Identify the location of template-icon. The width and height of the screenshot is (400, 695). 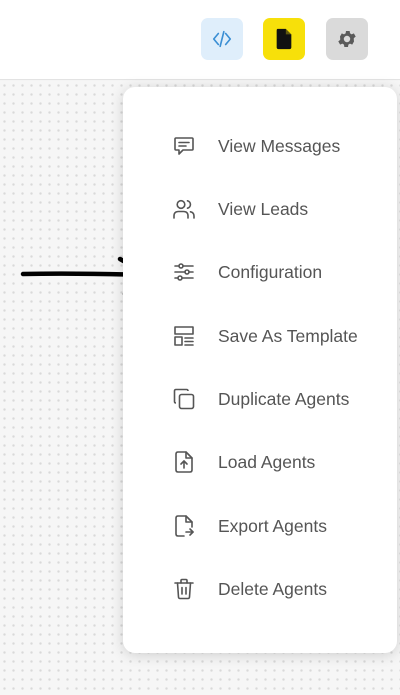
(184, 336).